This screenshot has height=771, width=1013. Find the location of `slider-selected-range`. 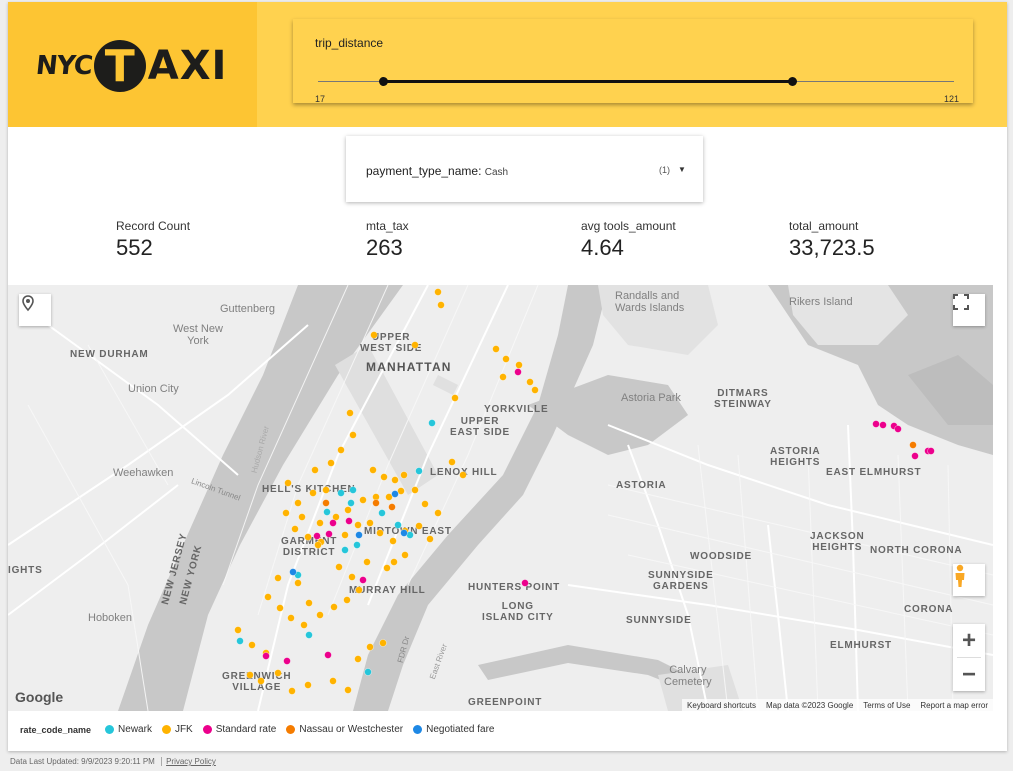

slider-selected-range is located at coordinates (588, 81).